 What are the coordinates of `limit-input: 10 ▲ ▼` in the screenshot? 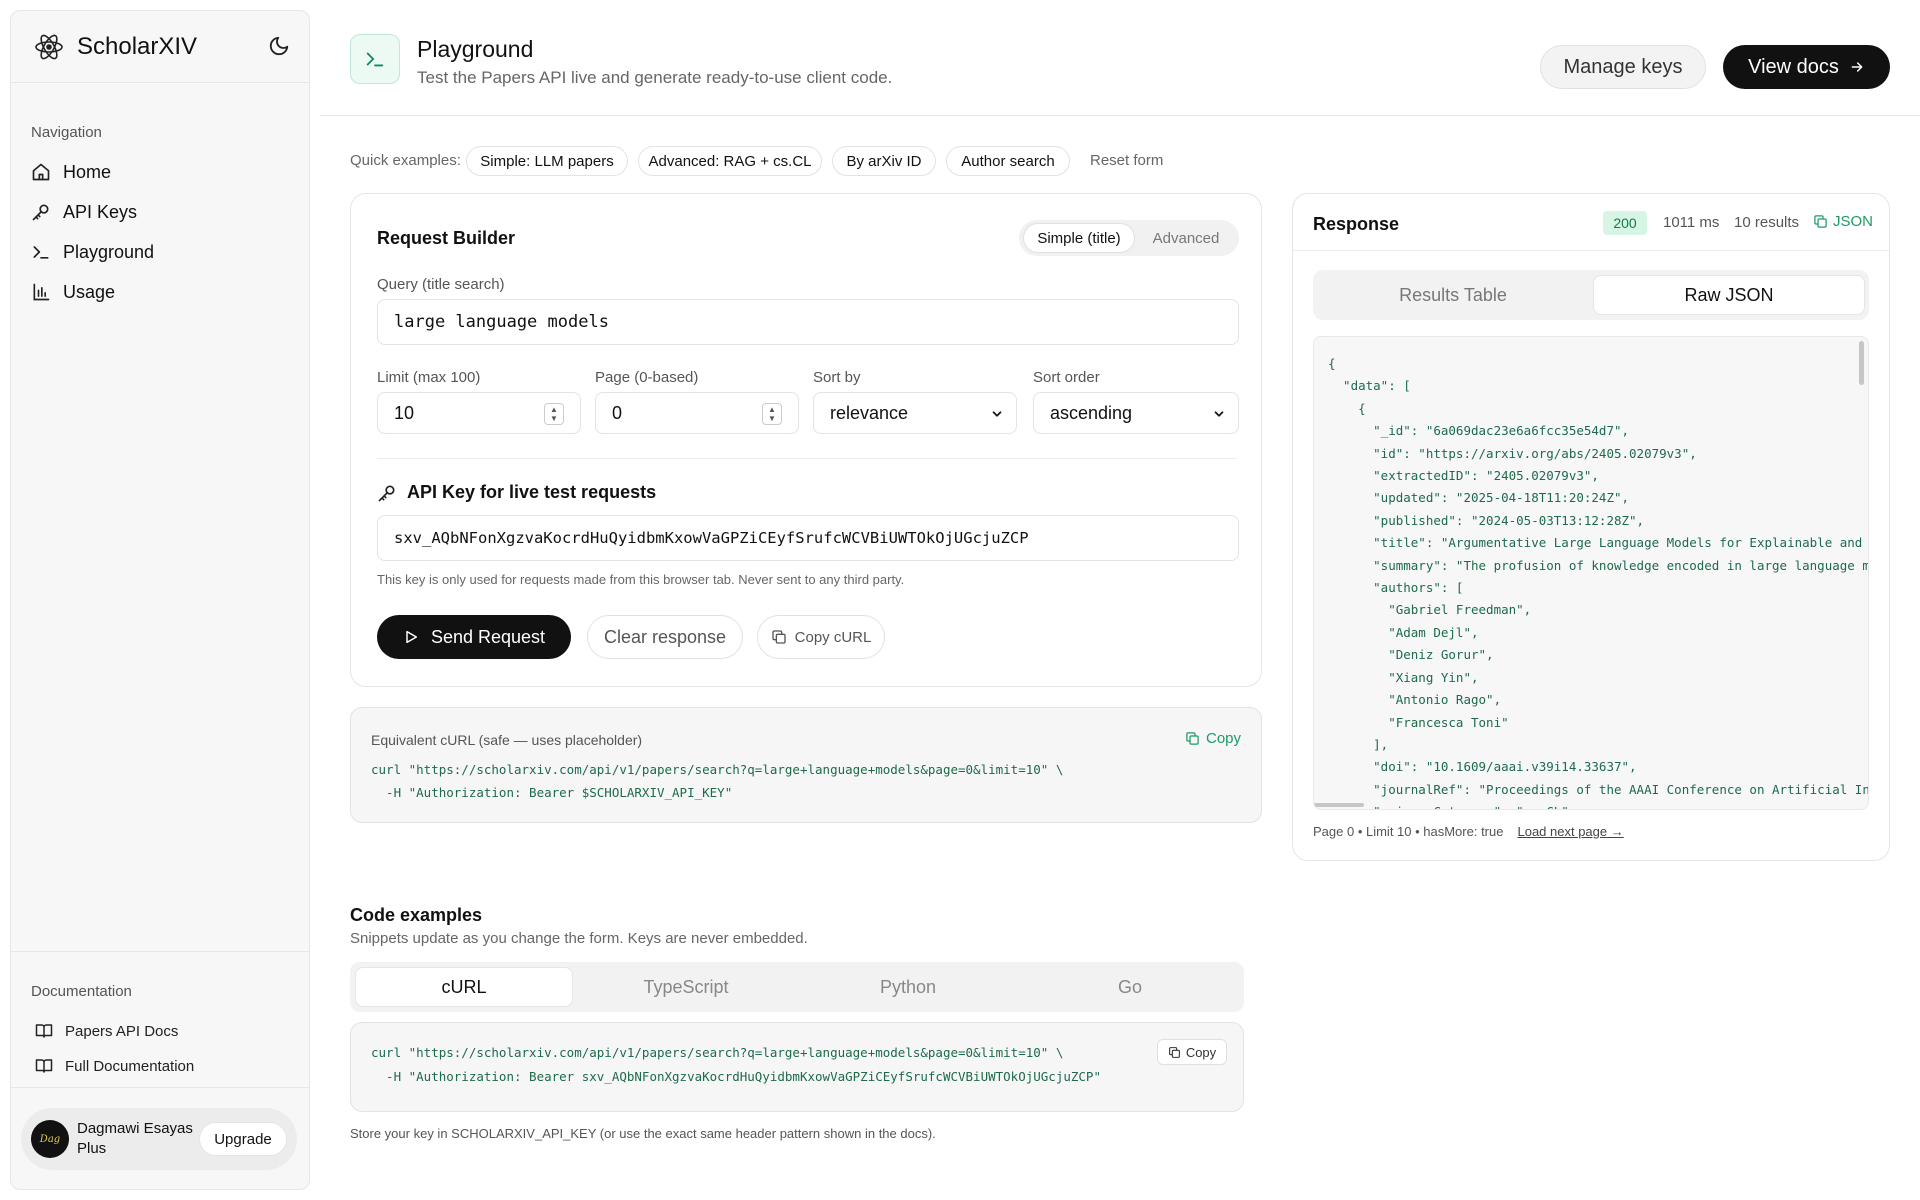 It's located at (479, 413).